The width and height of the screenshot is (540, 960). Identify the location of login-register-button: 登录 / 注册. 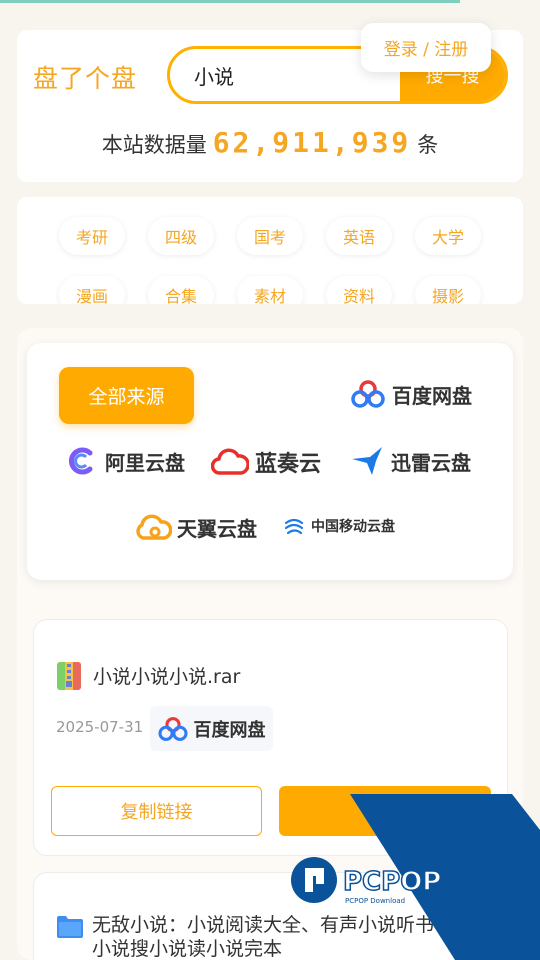
(426, 47).